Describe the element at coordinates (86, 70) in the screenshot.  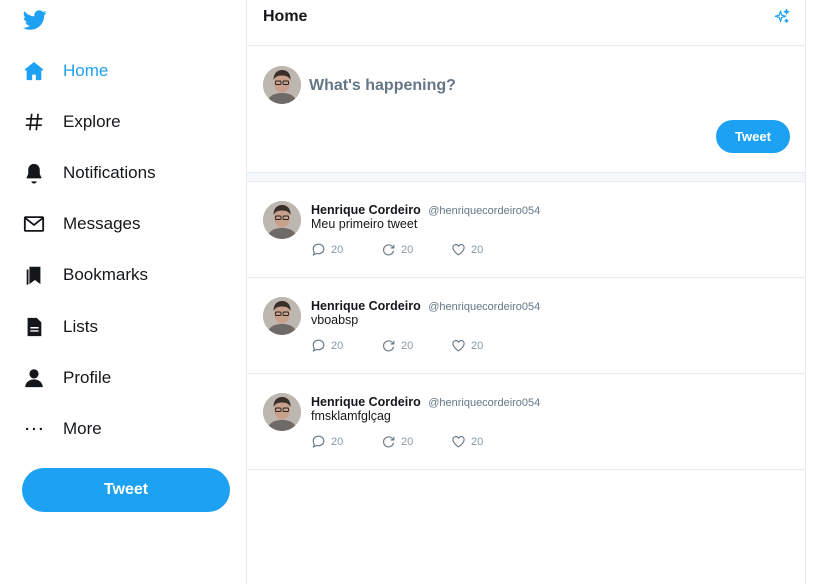
I see `sidebar-item-label: Home` at that location.